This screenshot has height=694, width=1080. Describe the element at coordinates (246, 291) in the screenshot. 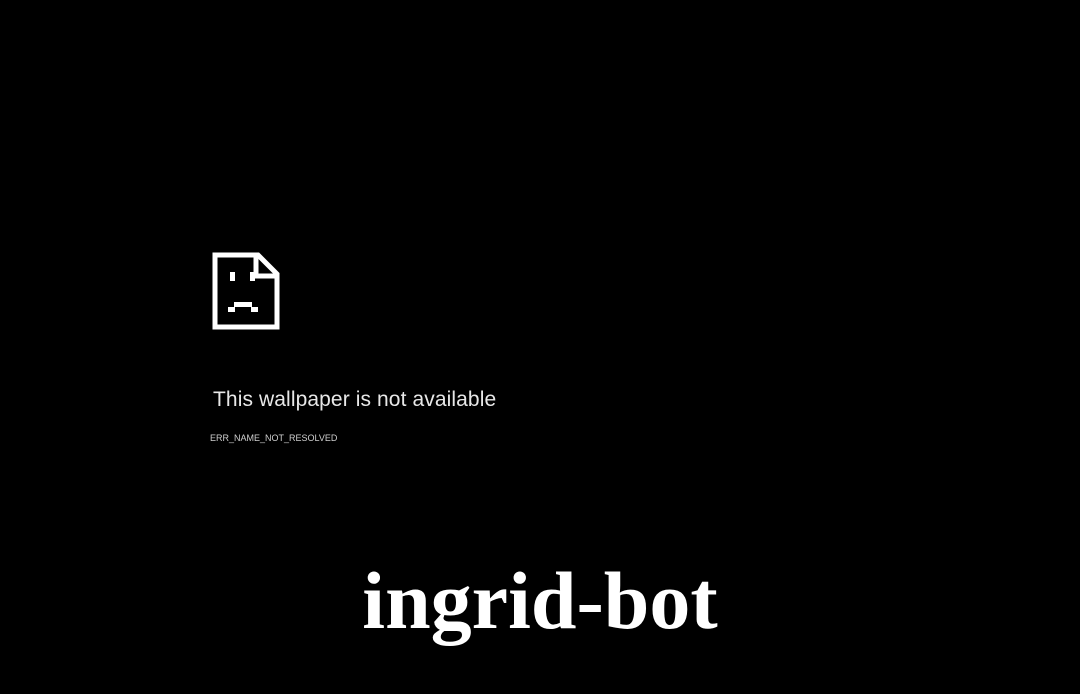

I see `sad-page-icon` at that location.